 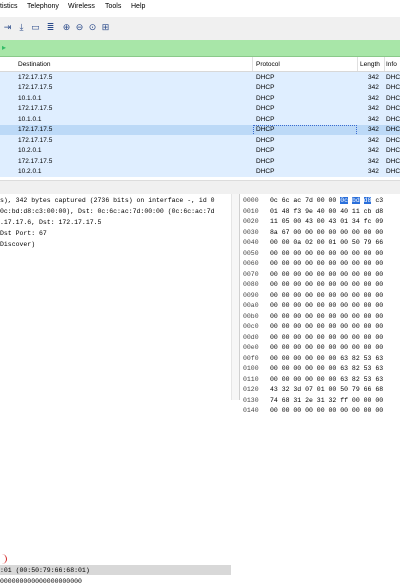 What do you see at coordinates (66, 27) in the screenshot?
I see `zoom-in-icon: ⊕` at bounding box center [66, 27].